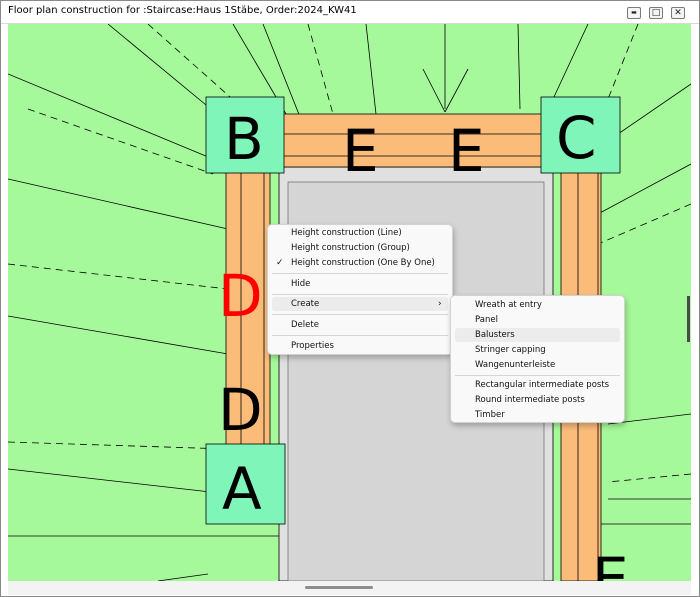  What do you see at coordinates (240, 410) in the screenshot?
I see `stringer-label-d: D` at bounding box center [240, 410].